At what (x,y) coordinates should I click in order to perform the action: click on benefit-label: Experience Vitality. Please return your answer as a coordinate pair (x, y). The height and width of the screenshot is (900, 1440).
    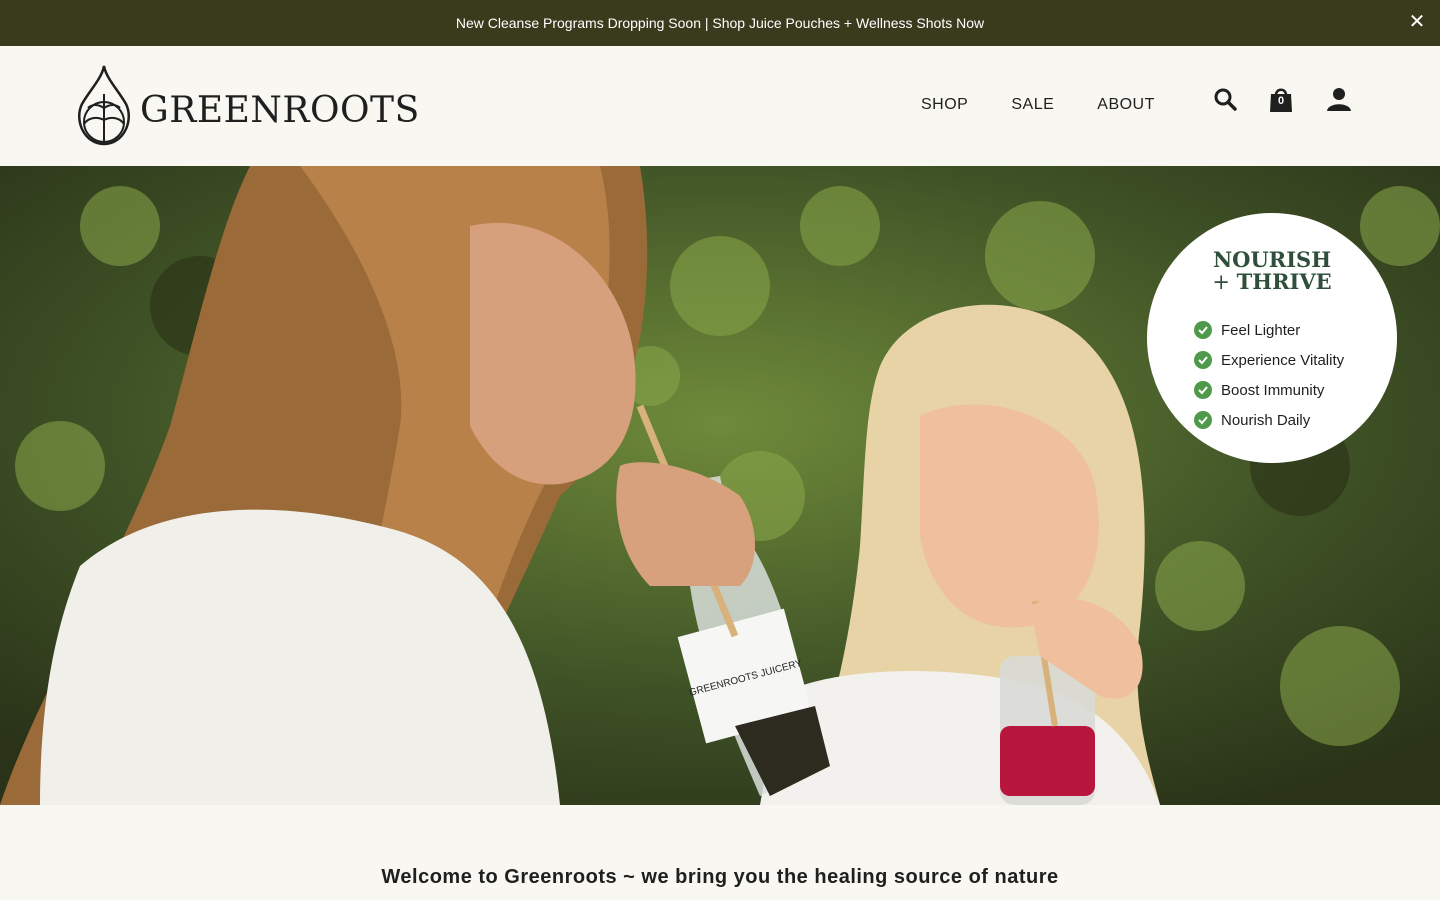
    Looking at the image, I should click on (1283, 360).